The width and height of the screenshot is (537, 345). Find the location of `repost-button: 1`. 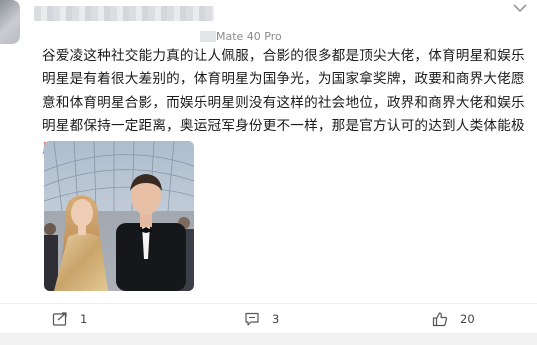

repost-button: 1 is located at coordinates (69, 319).